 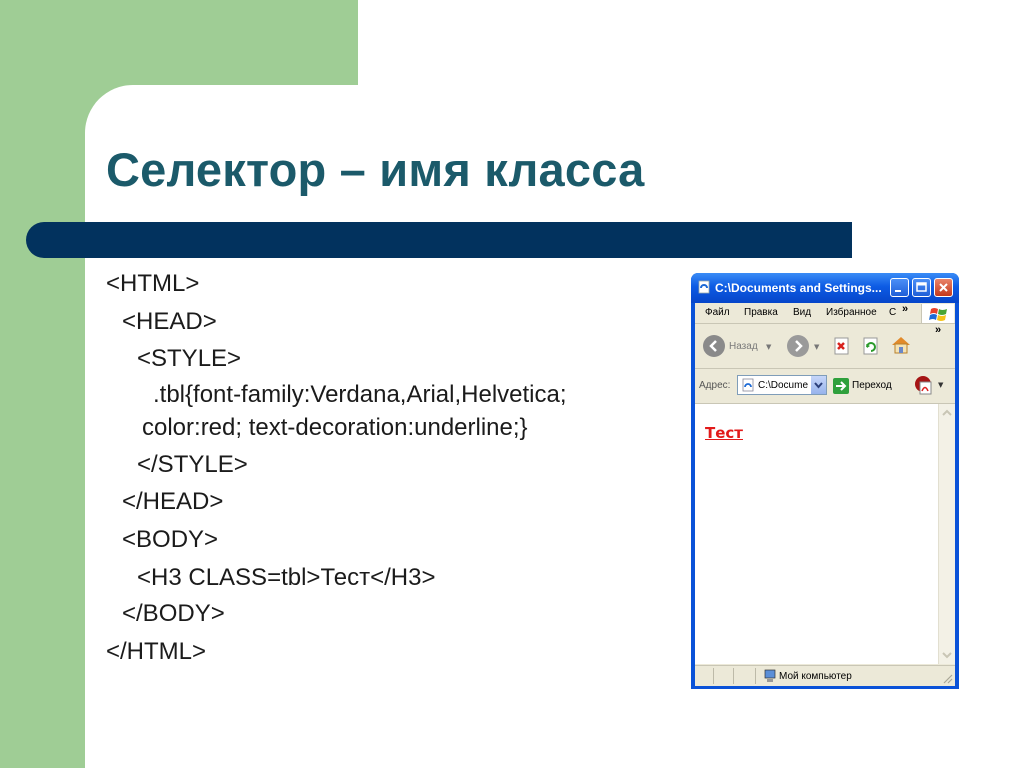 I want to click on forward-button, so click(x=798, y=346).